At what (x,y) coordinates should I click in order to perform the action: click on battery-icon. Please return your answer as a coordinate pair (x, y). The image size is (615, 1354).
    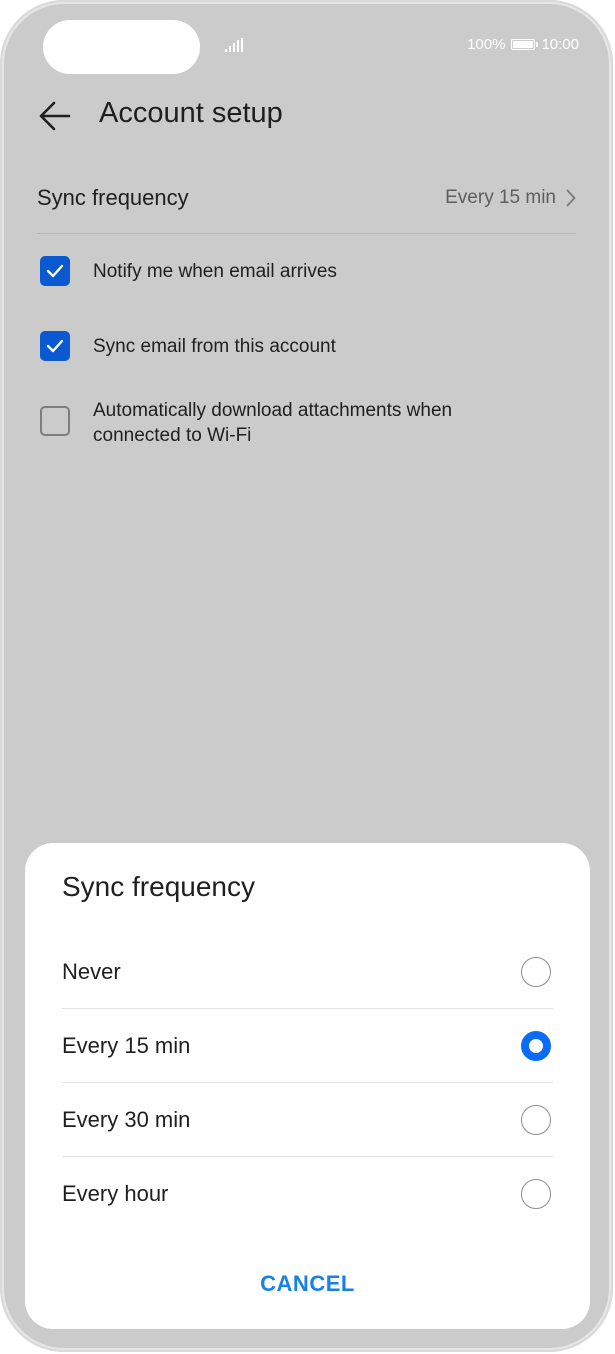
    Looking at the image, I should click on (525, 44).